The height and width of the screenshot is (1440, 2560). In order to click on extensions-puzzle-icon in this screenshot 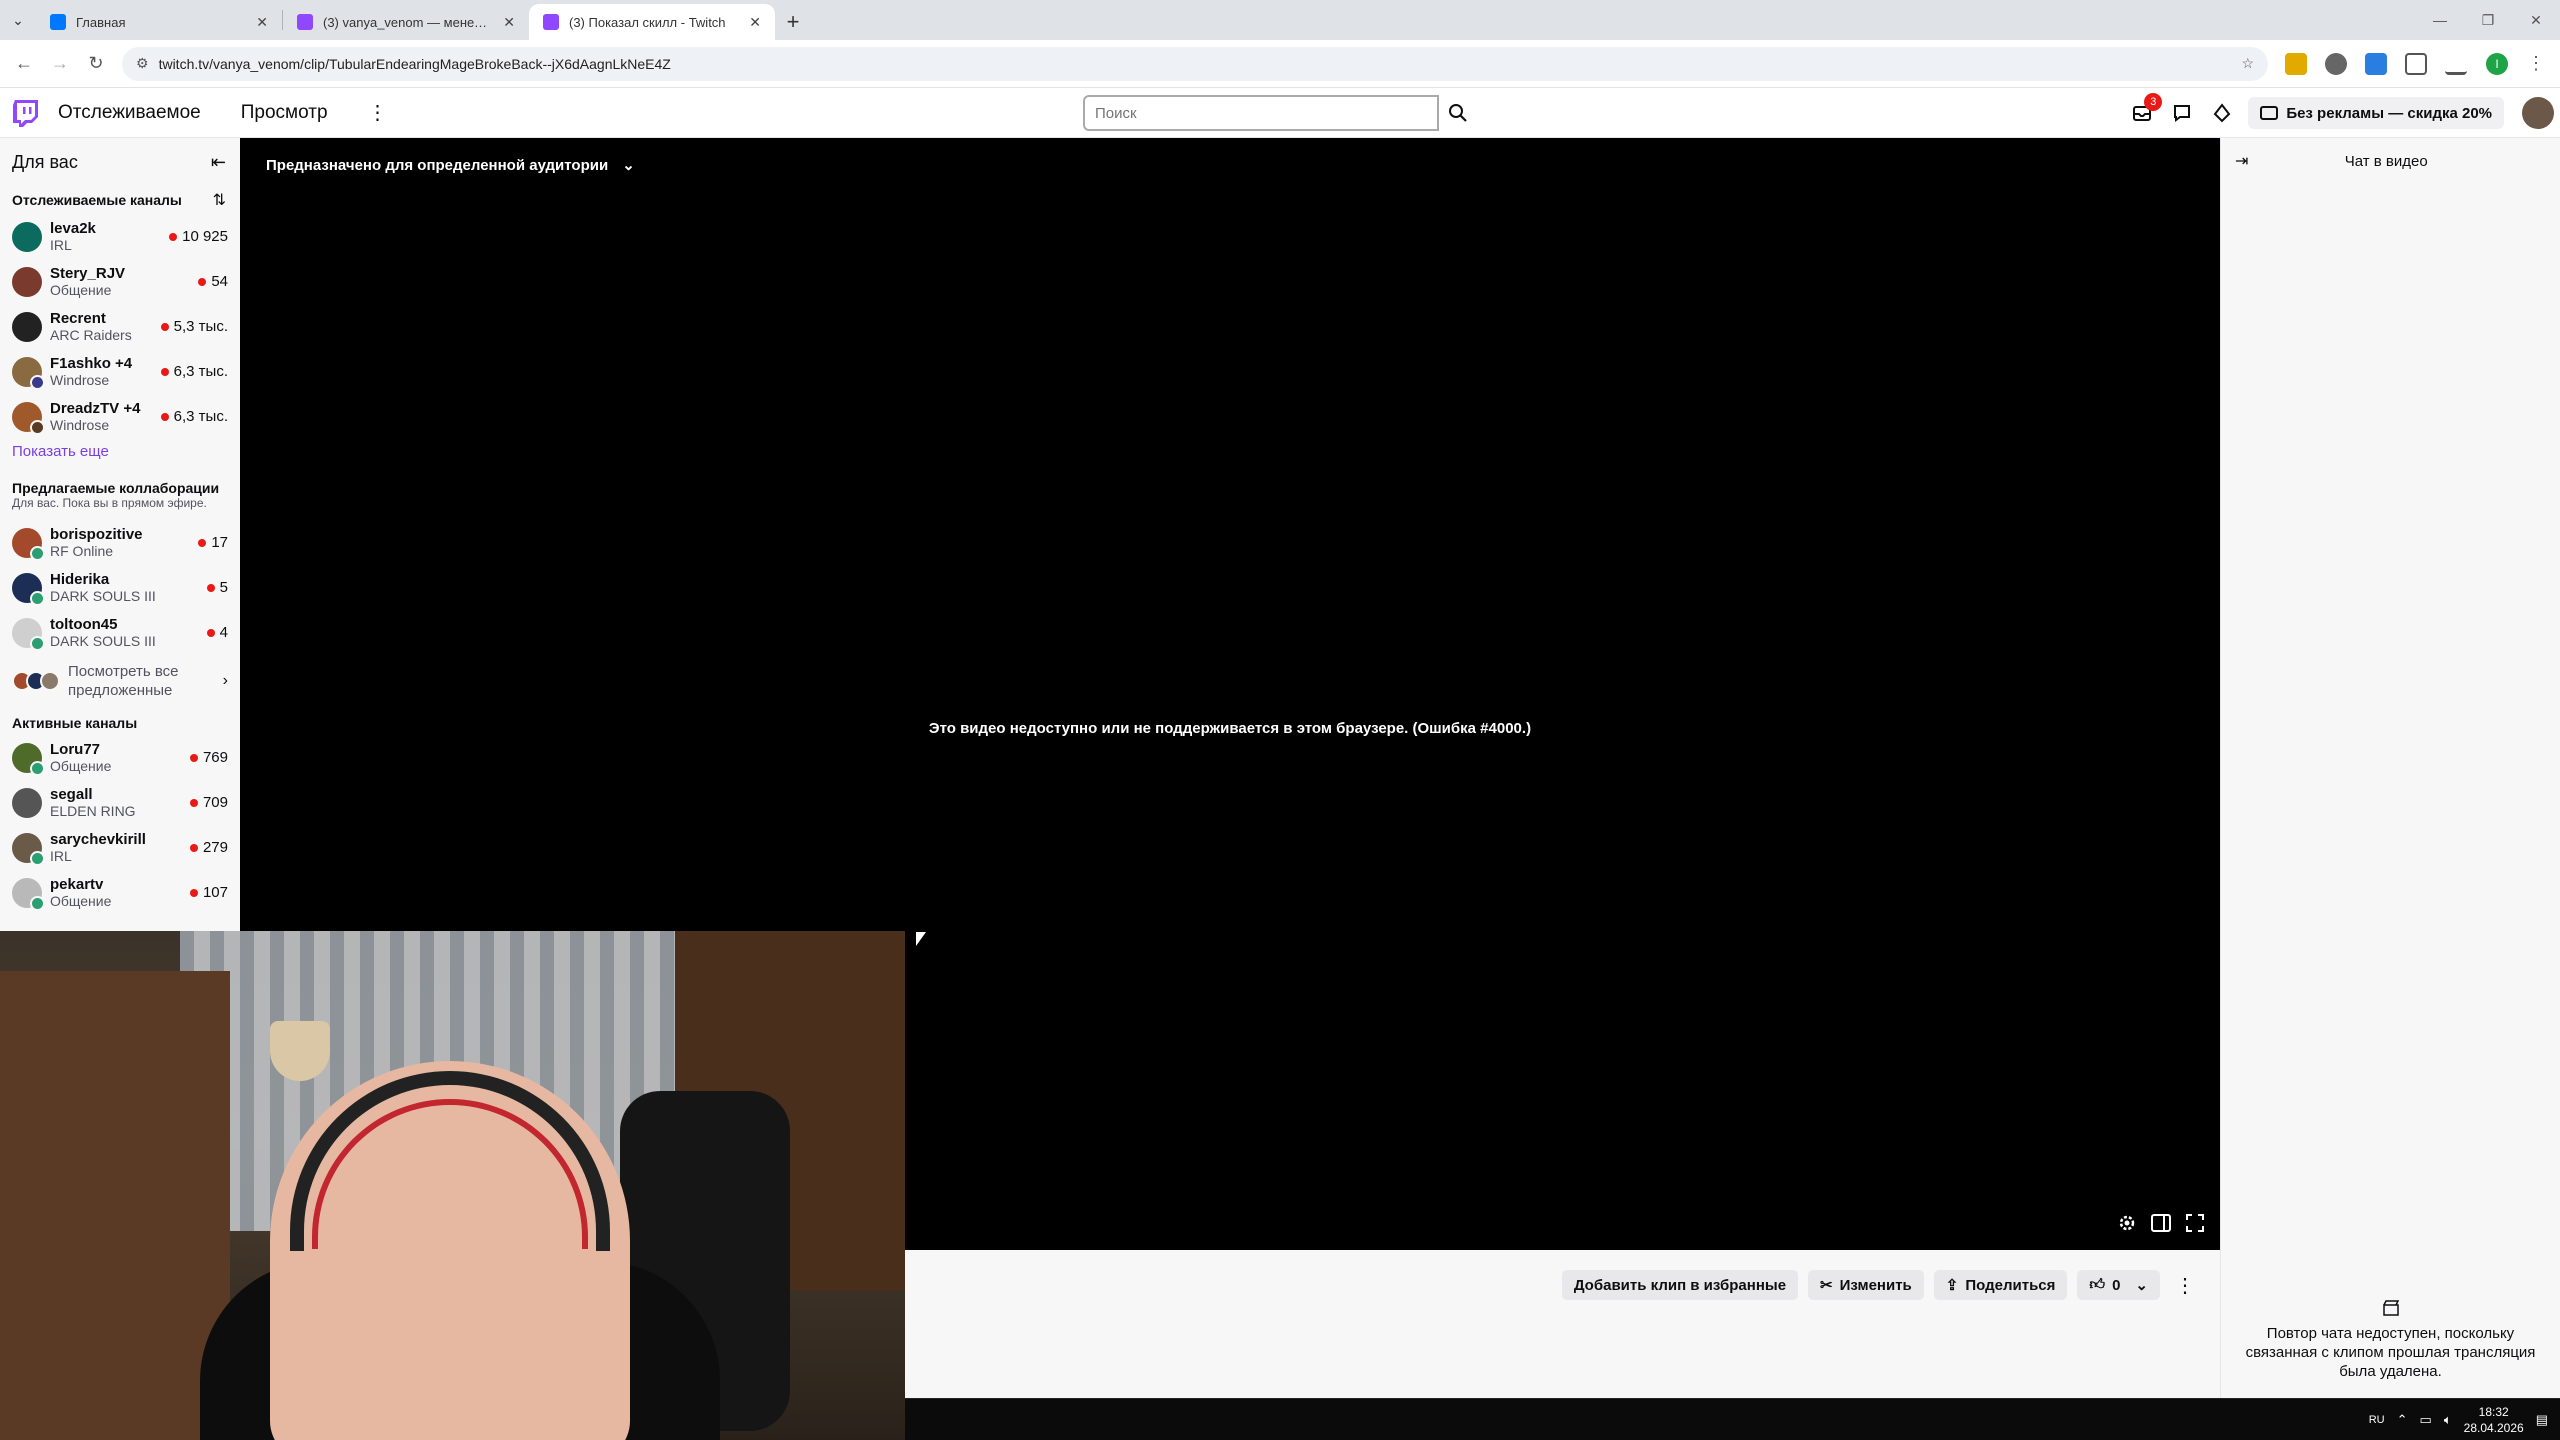, I will do `click(2416, 63)`.